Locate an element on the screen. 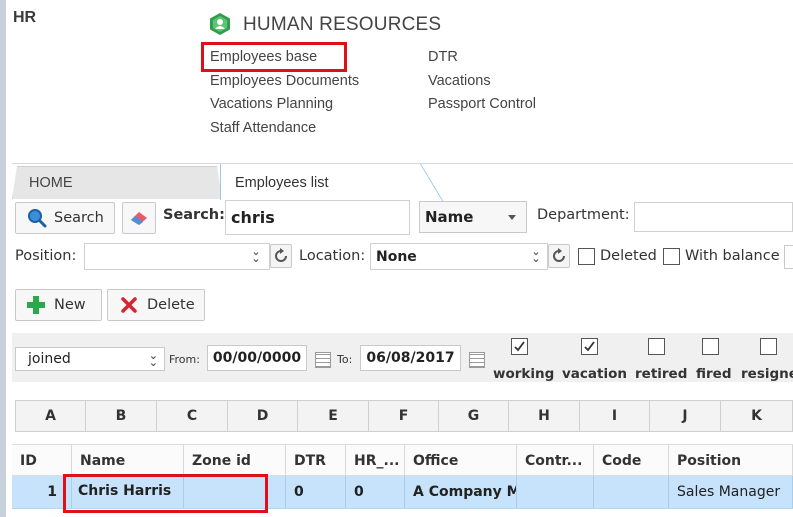 The image size is (793, 517). date-field-value: joined is located at coordinates (49, 359).